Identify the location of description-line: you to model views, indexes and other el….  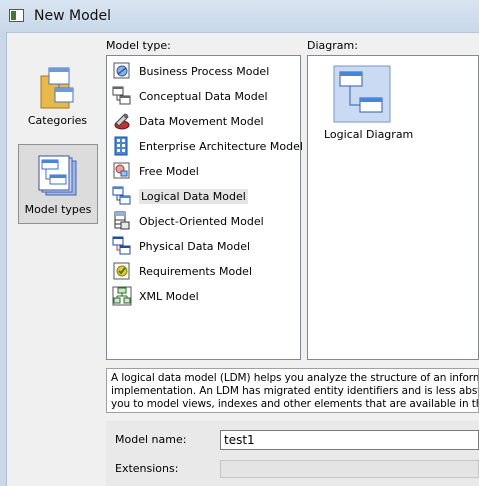
(294, 404).